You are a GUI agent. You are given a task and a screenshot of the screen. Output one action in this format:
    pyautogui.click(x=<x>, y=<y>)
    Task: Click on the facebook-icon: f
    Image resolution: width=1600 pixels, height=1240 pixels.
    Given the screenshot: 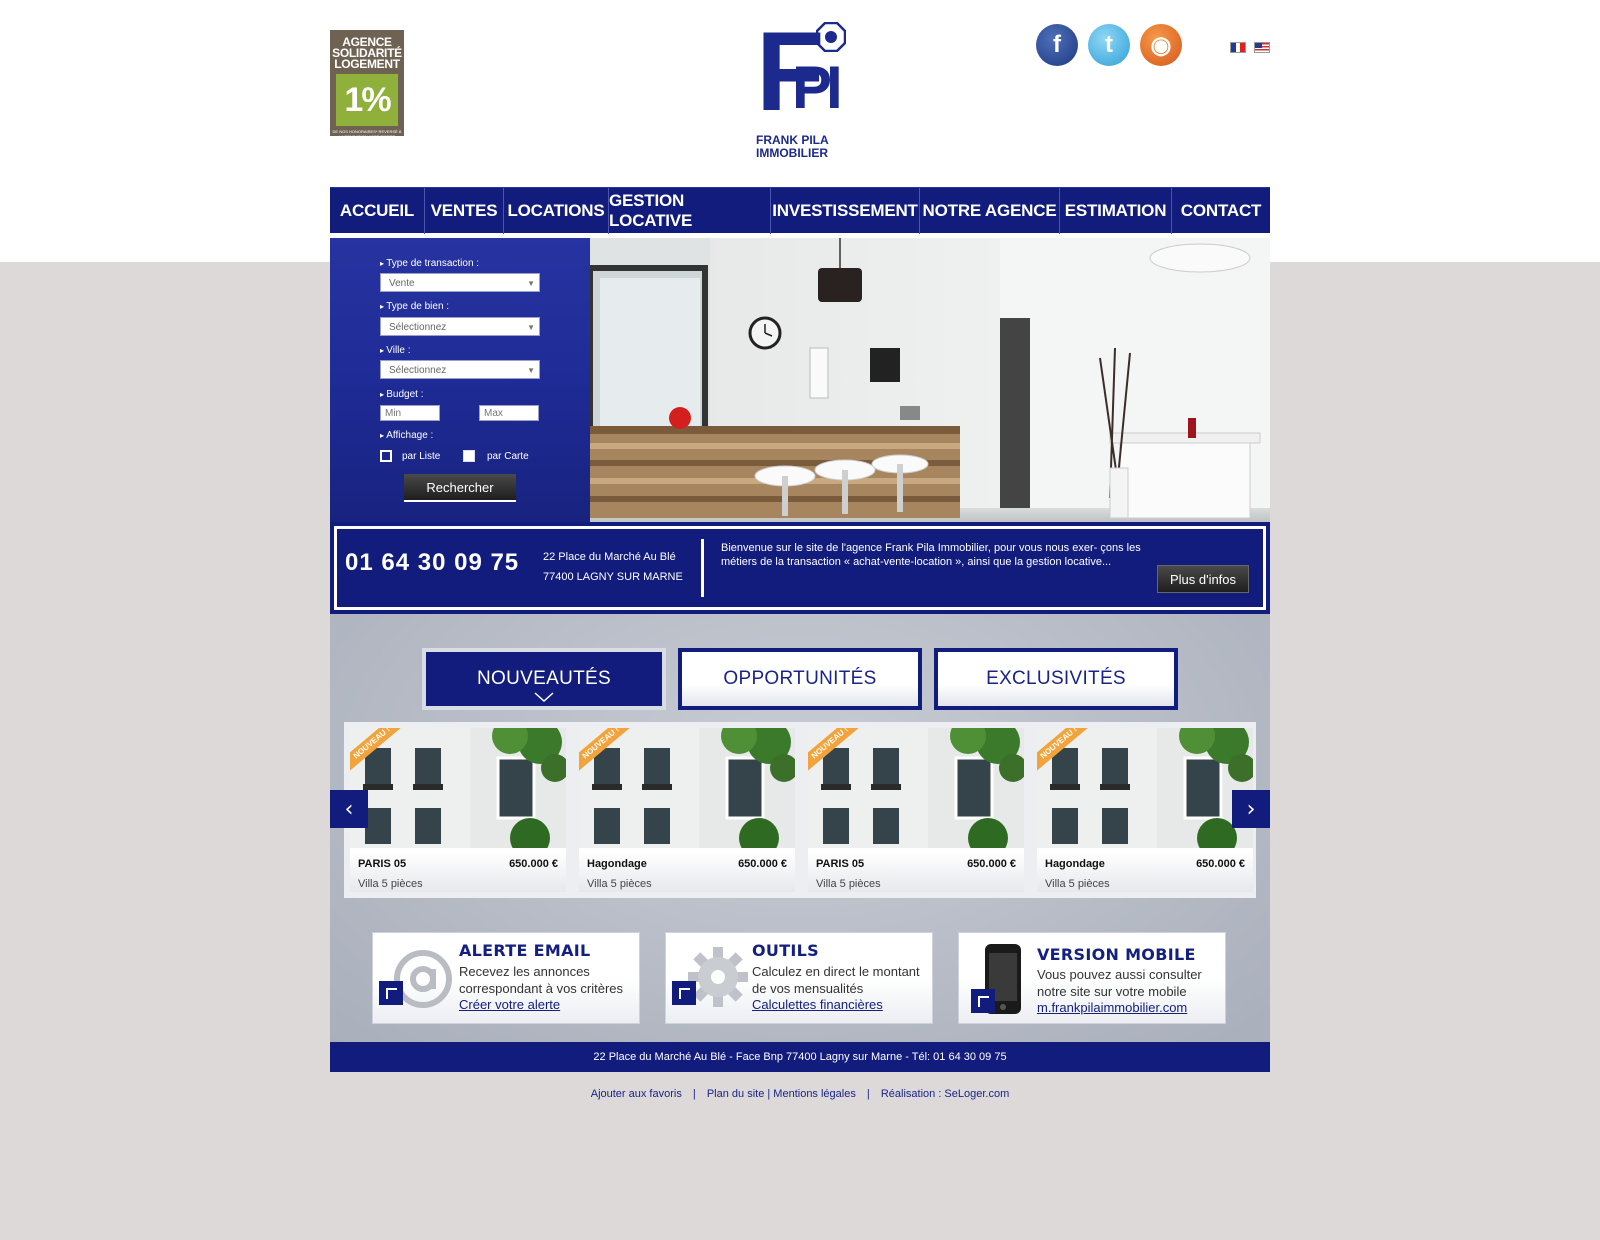 What is the action you would take?
    pyautogui.click(x=1057, y=45)
    